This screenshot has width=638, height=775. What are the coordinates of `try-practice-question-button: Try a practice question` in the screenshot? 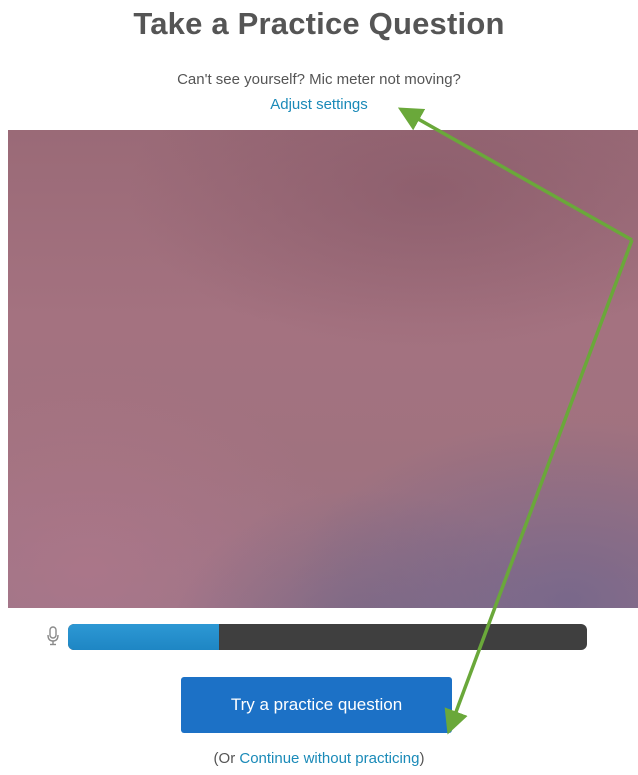 It's located at (316, 705).